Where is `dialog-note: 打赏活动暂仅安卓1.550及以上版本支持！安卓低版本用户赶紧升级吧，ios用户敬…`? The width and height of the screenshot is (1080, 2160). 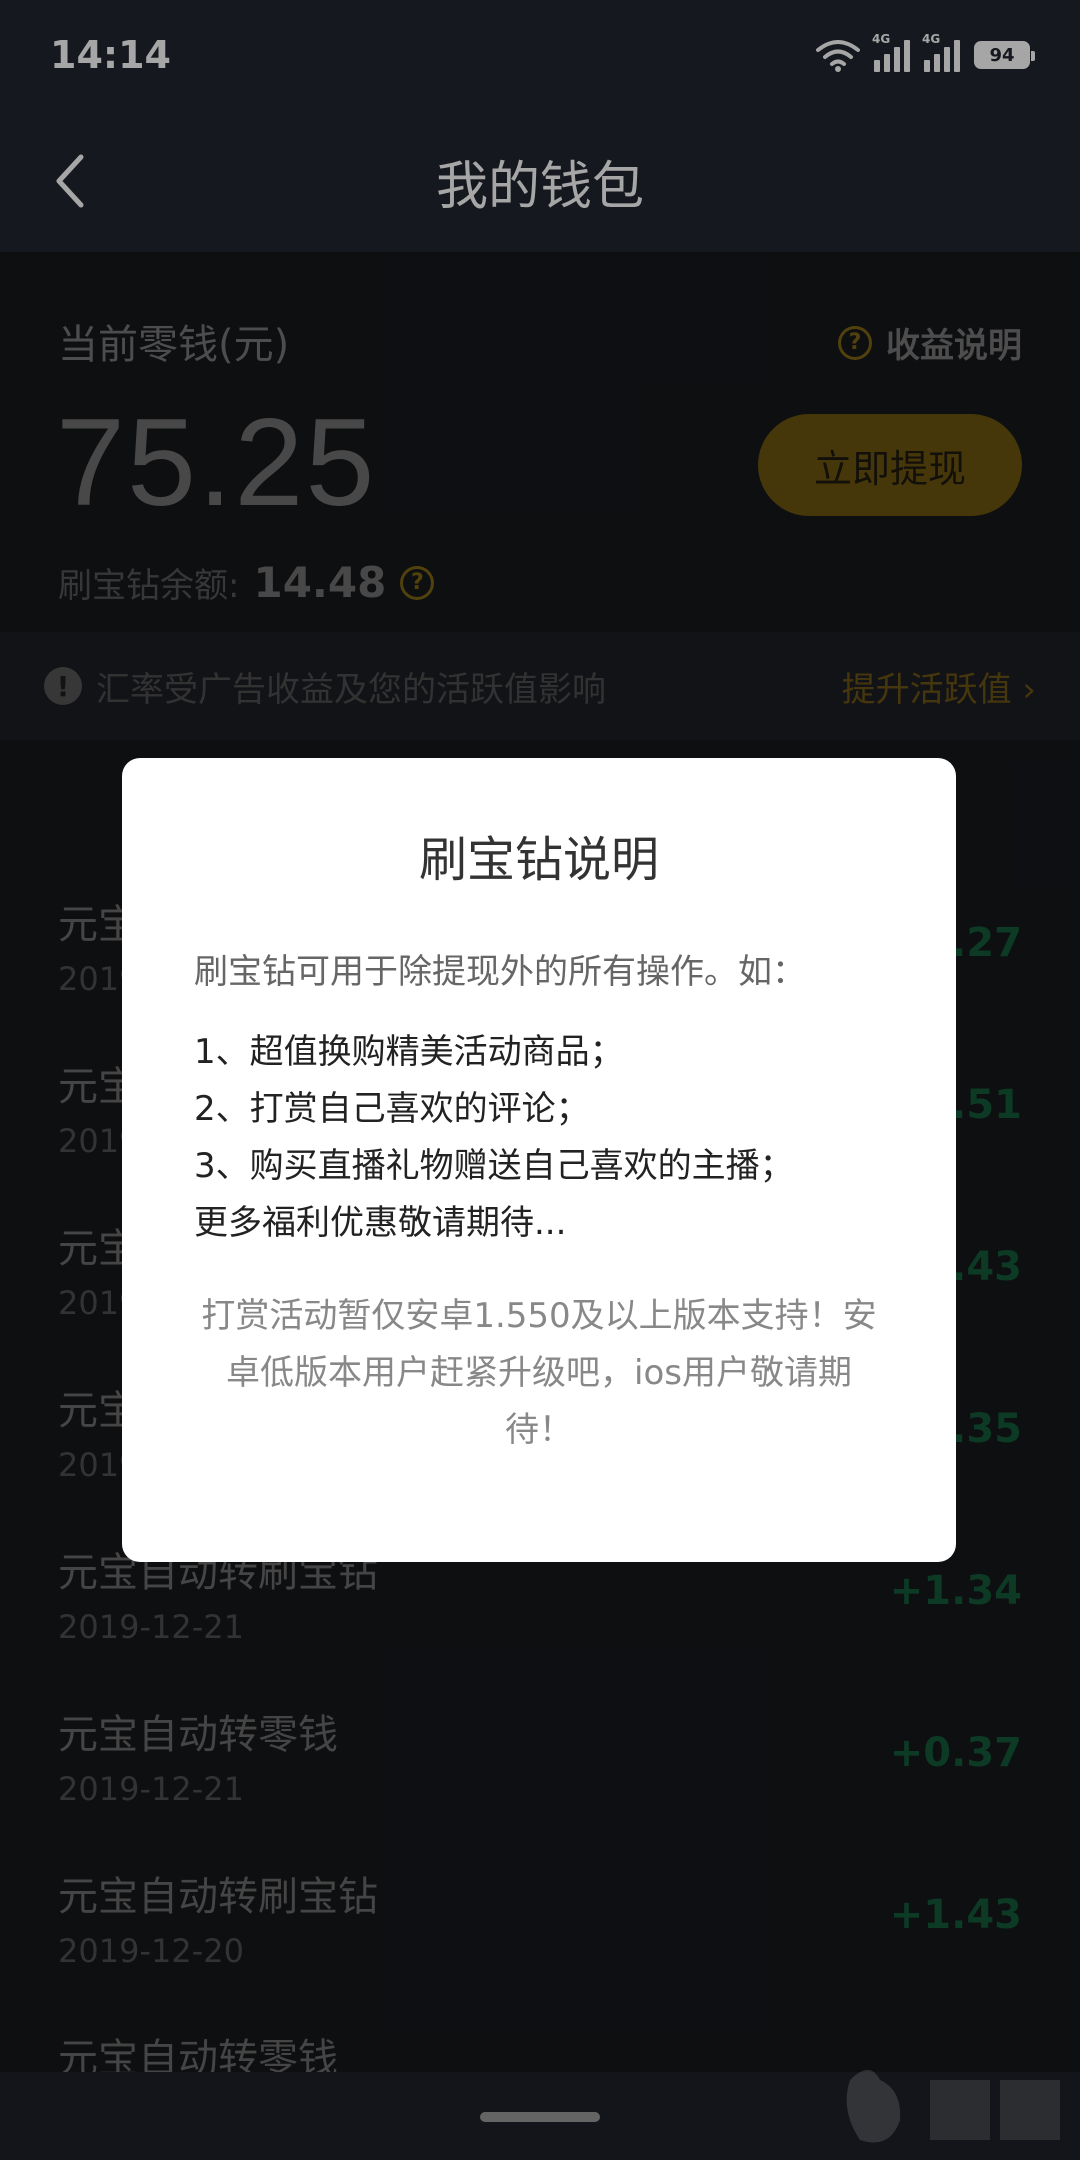 dialog-note: 打赏活动暂仅安卓1.550及以上版本支持！安卓低版本用户赶紧升级吧，ios用户敬… is located at coordinates (539, 1373).